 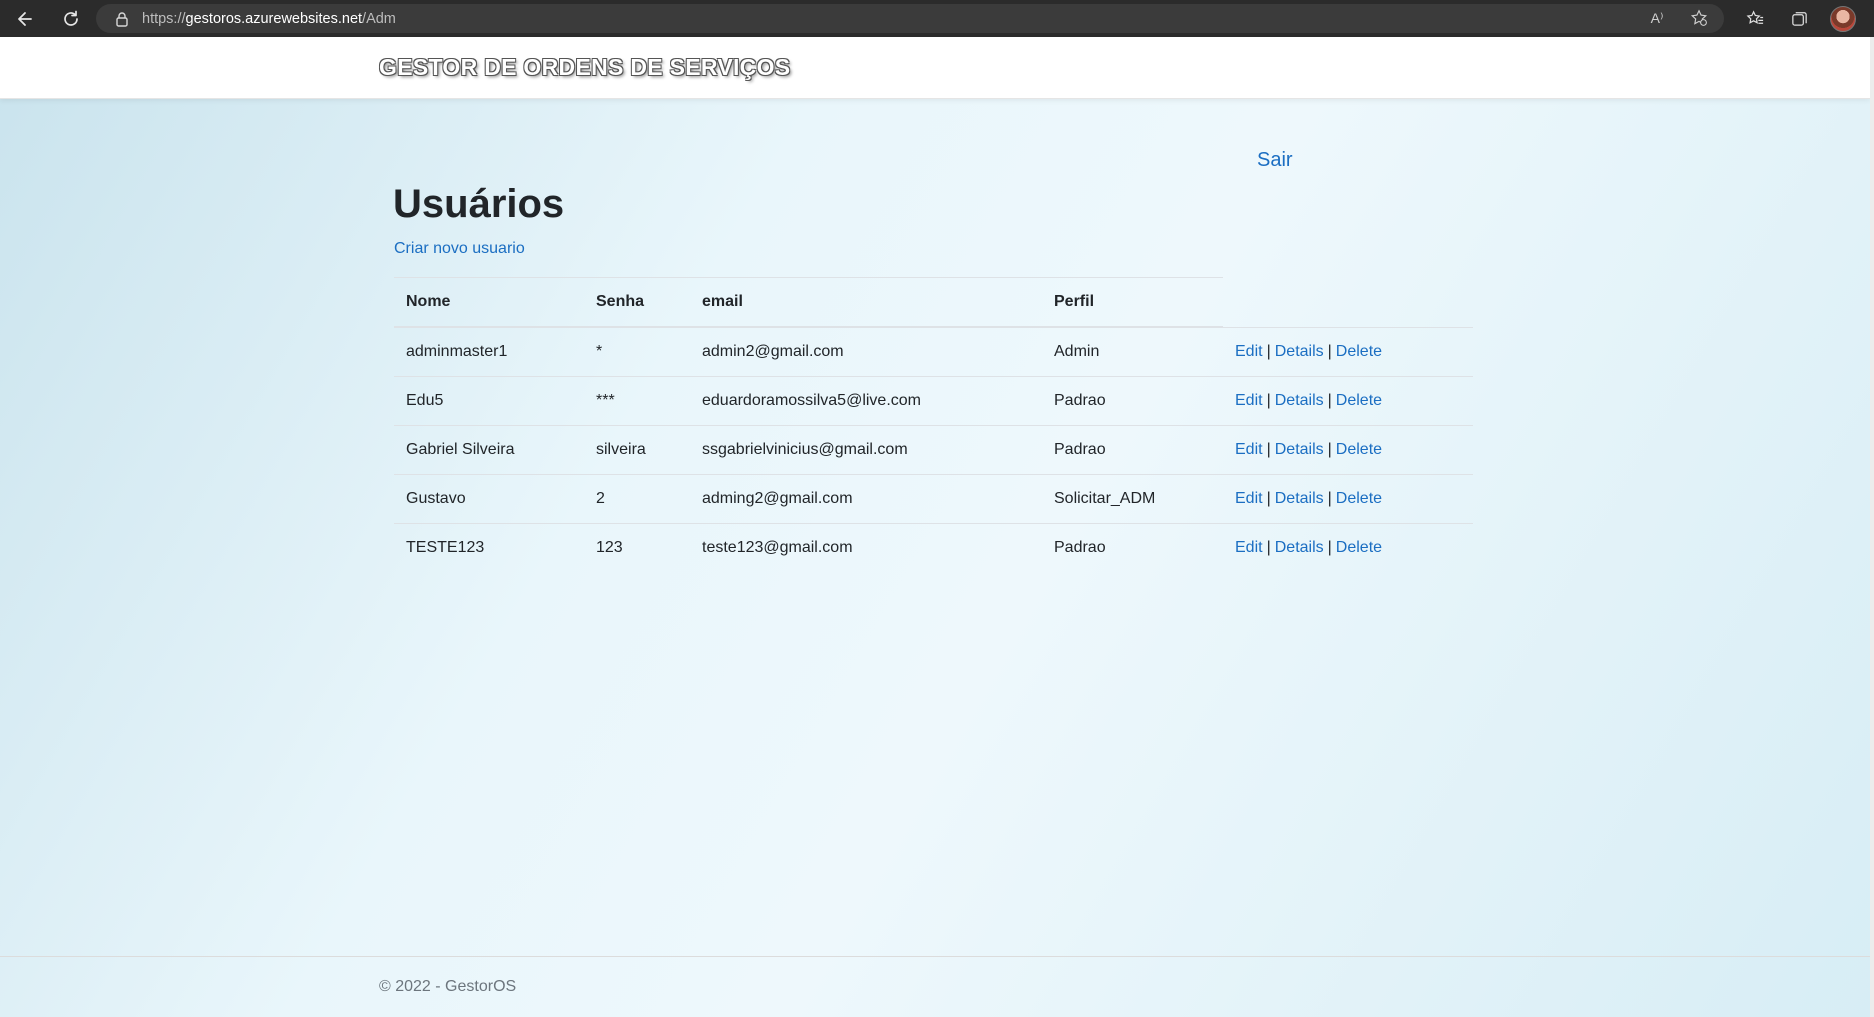 I want to click on column-header-perfil: Perfil, so click(x=1132, y=302).